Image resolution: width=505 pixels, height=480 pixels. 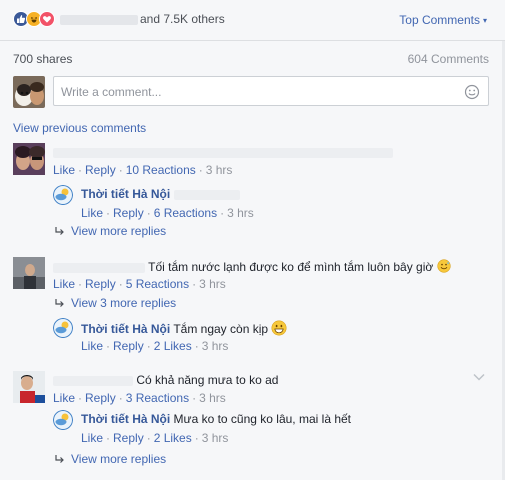 What do you see at coordinates (252, 20) in the screenshot?
I see `reactions-bar: and 7.5K others Top Comments ▾` at bounding box center [252, 20].